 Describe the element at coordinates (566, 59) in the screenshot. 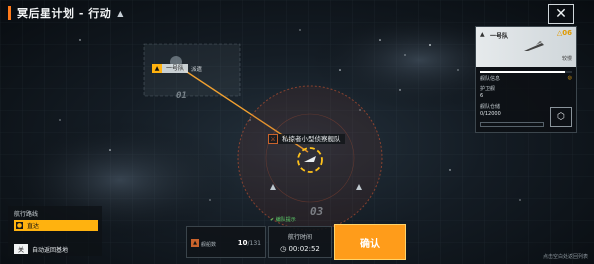

I see `fleet-speed: 较慢` at that location.